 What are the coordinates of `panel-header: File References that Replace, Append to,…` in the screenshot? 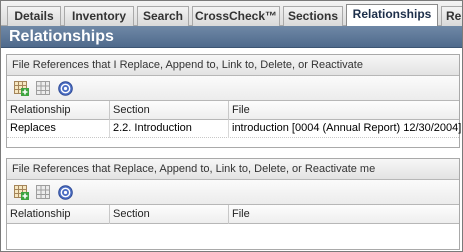 It's located at (233, 169).